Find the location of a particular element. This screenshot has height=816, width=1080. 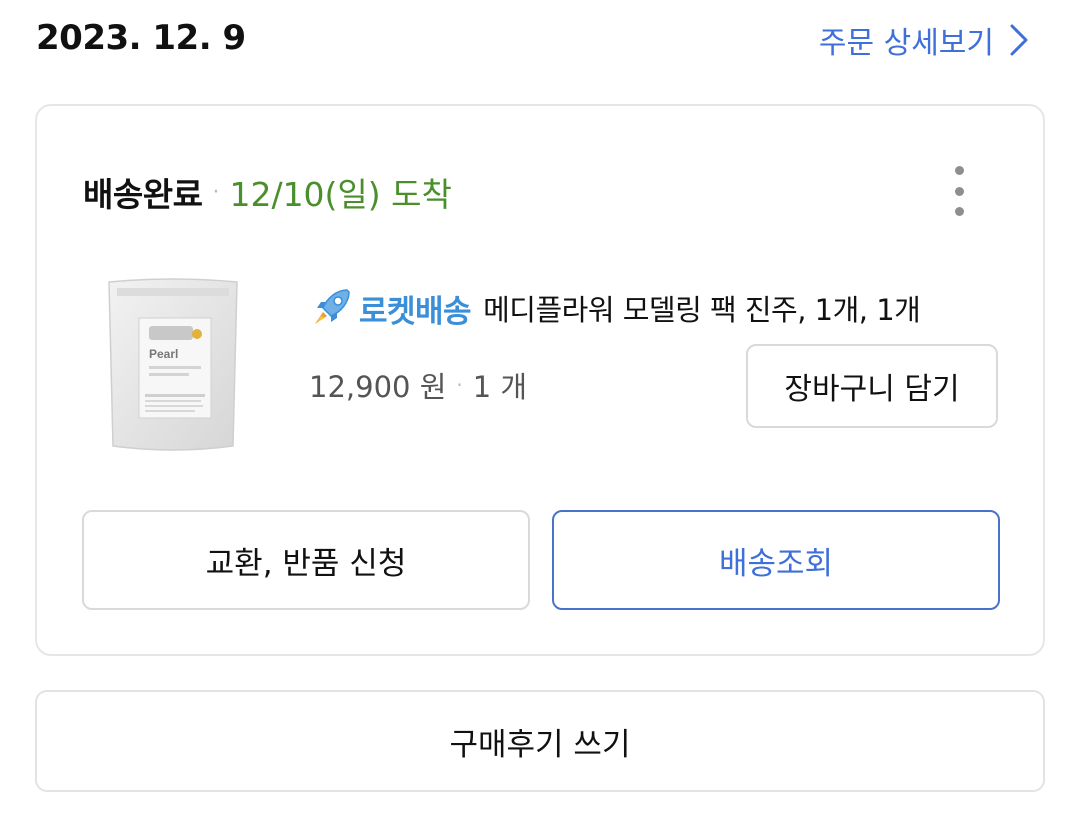

order-detail-label: 주문 상세보기 is located at coordinates (906, 43).